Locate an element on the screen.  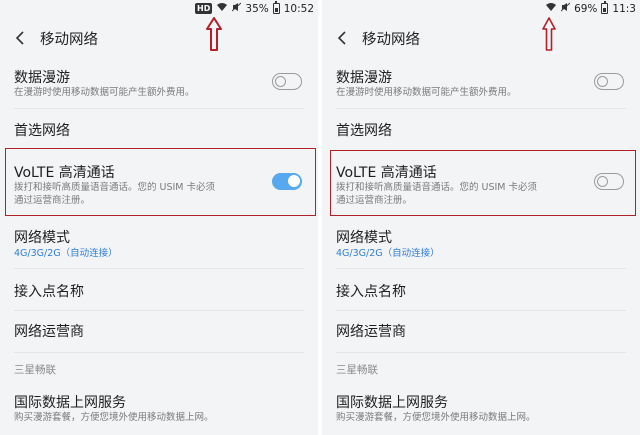
clock: 10:52 is located at coordinates (298, 8).